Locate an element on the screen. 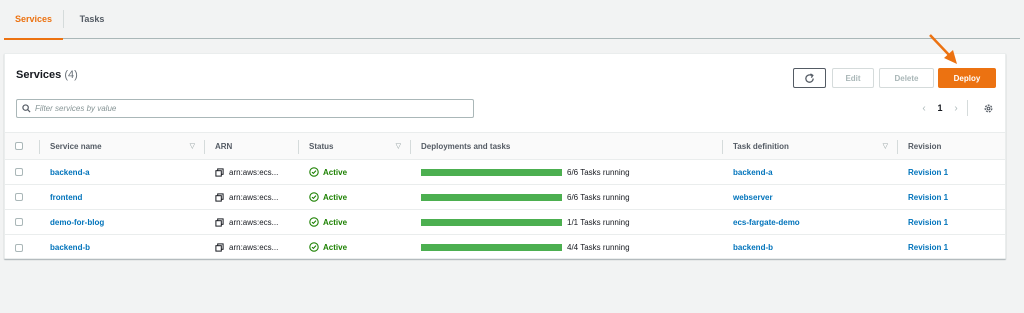 Image resolution: width=1024 pixels, height=313 pixels. column-header-label: Revision is located at coordinates (925, 146).